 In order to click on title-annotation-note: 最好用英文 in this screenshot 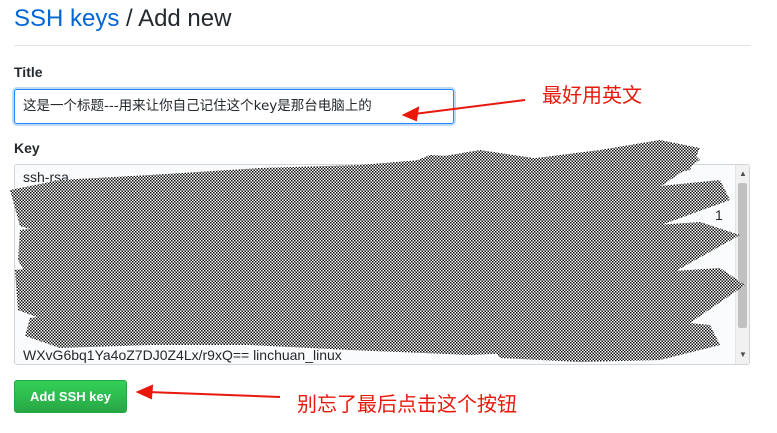, I will do `click(592, 95)`.